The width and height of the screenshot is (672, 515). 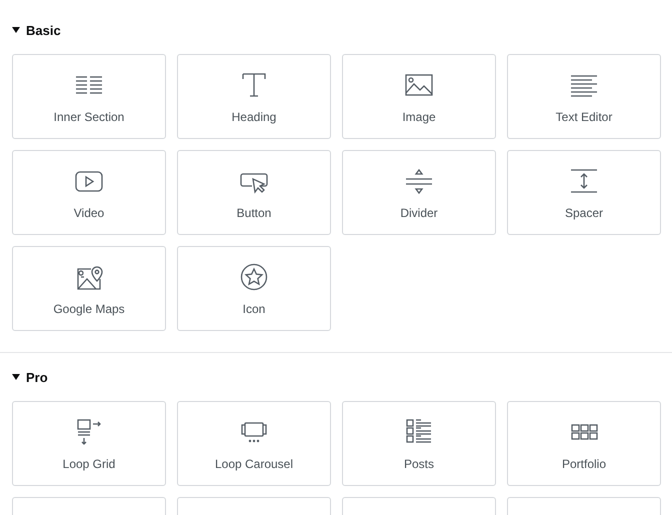 What do you see at coordinates (254, 213) in the screenshot?
I see `widget-label: Button` at bounding box center [254, 213].